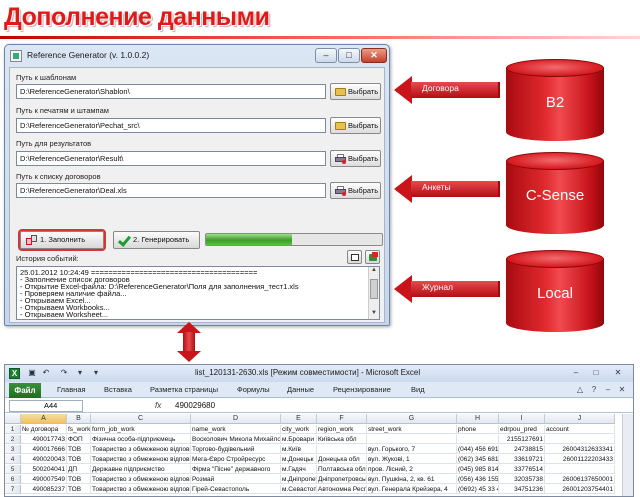  What do you see at coordinates (299, 429) in the screenshot?
I see `table-cell: city_work` at bounding box center [299, 429].